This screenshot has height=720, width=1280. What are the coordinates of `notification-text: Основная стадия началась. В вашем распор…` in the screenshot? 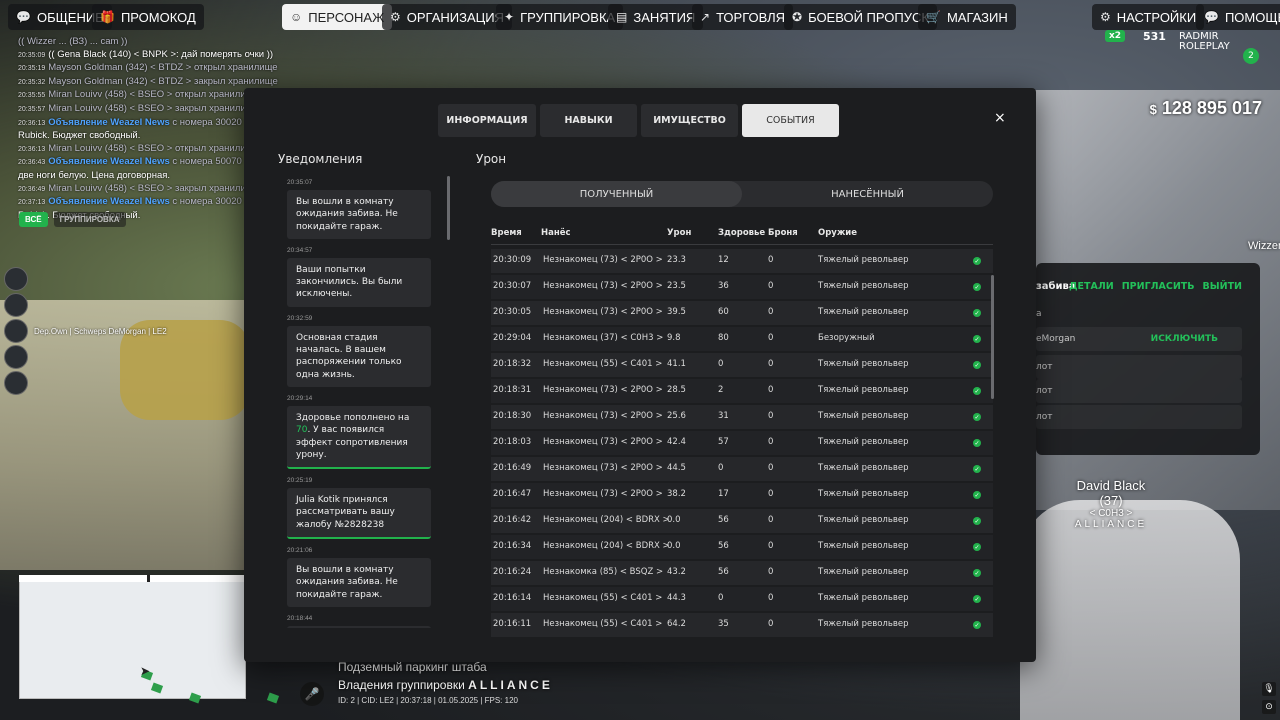 It's located at (349, 356).